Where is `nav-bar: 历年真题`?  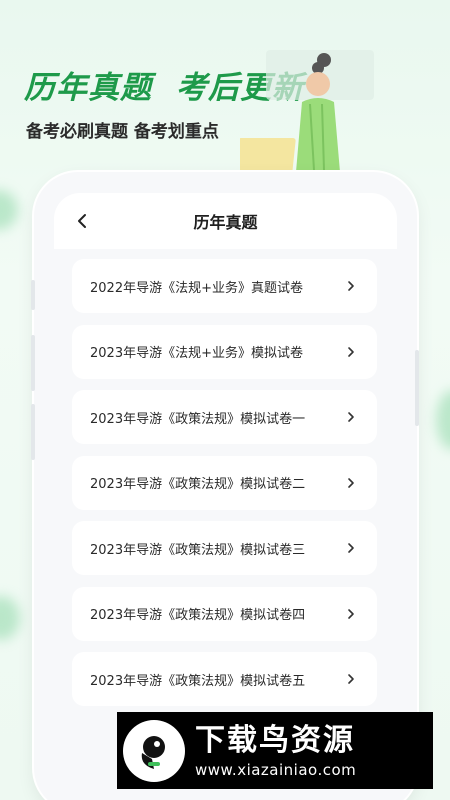 nav-bar: 历年真题 is located at coordinates (225, 221).